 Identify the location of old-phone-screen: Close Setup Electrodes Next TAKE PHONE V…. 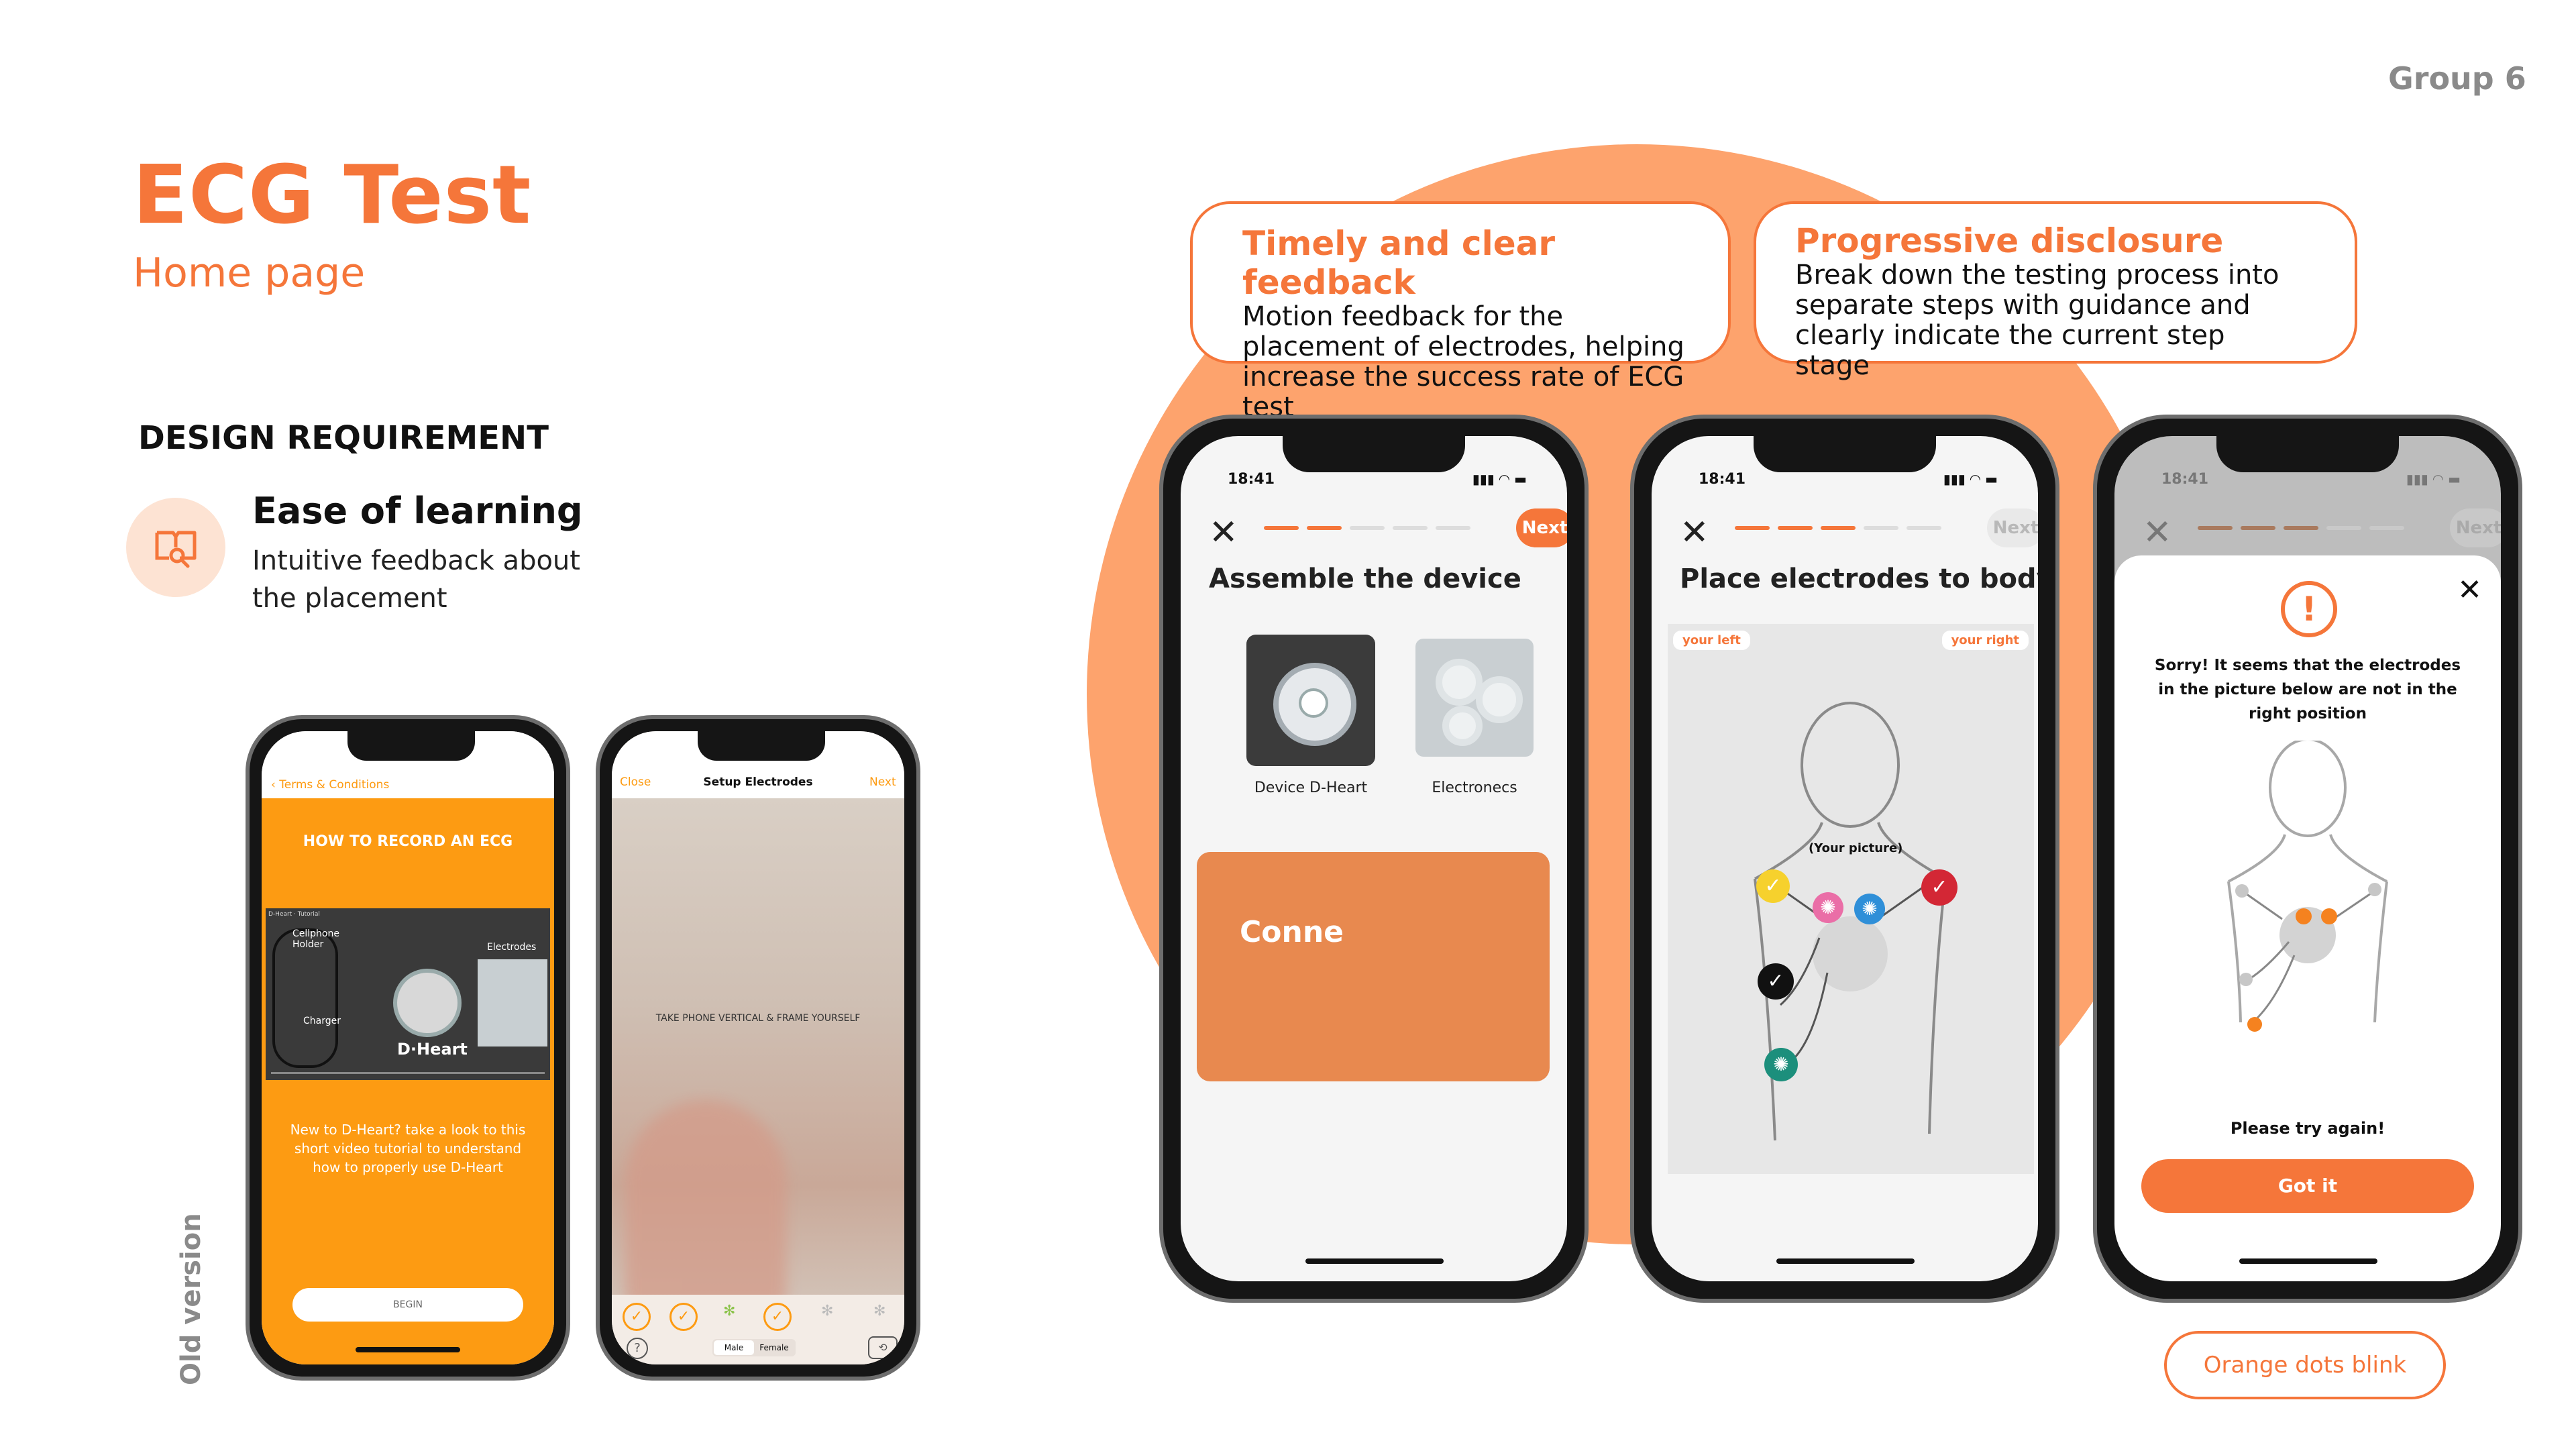
(758, 1047).